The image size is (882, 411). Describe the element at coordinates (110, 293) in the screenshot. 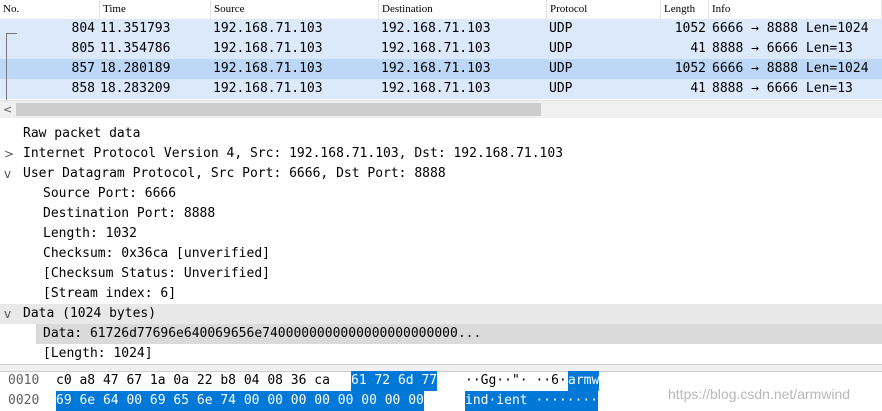

I see `tree-item-label: [Stream index: 6]` at that location.